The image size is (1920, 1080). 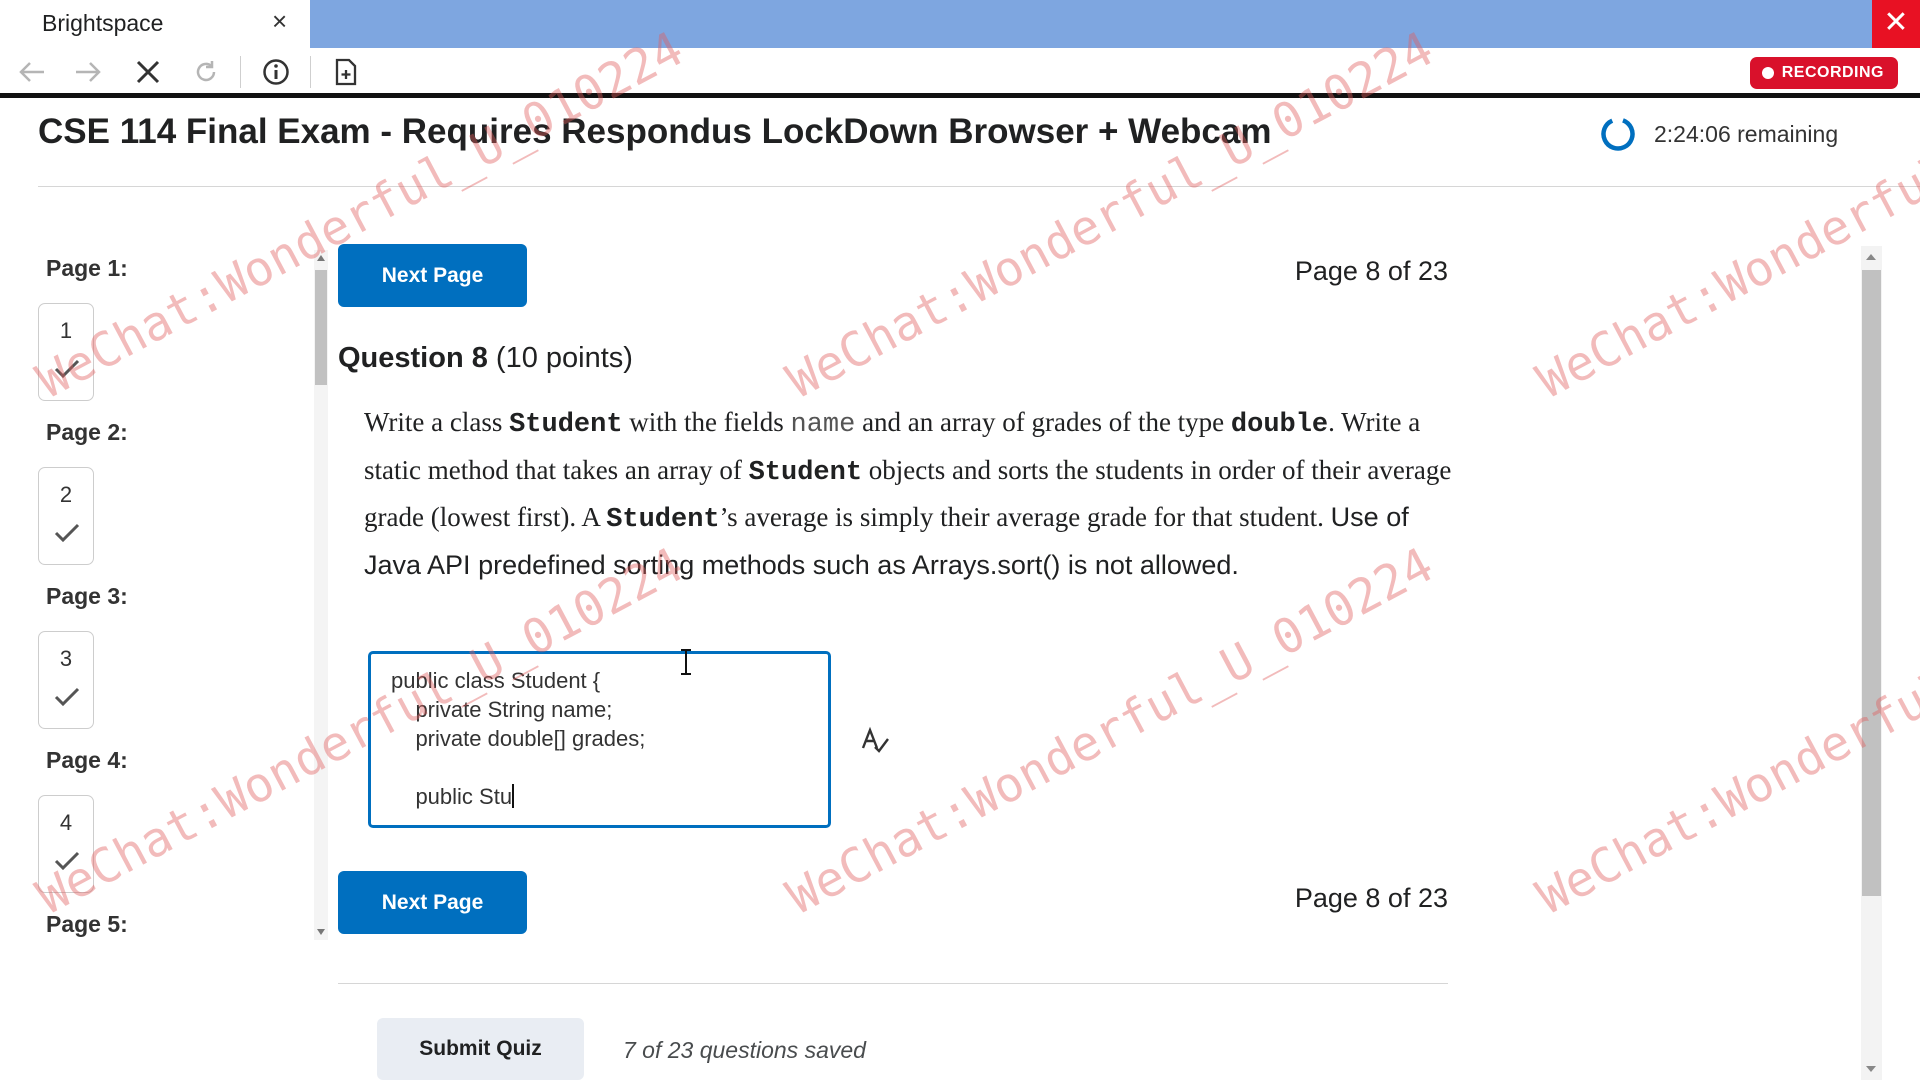 I want to click on nav-page-label: Page 3:, so click(x=87, y=596).